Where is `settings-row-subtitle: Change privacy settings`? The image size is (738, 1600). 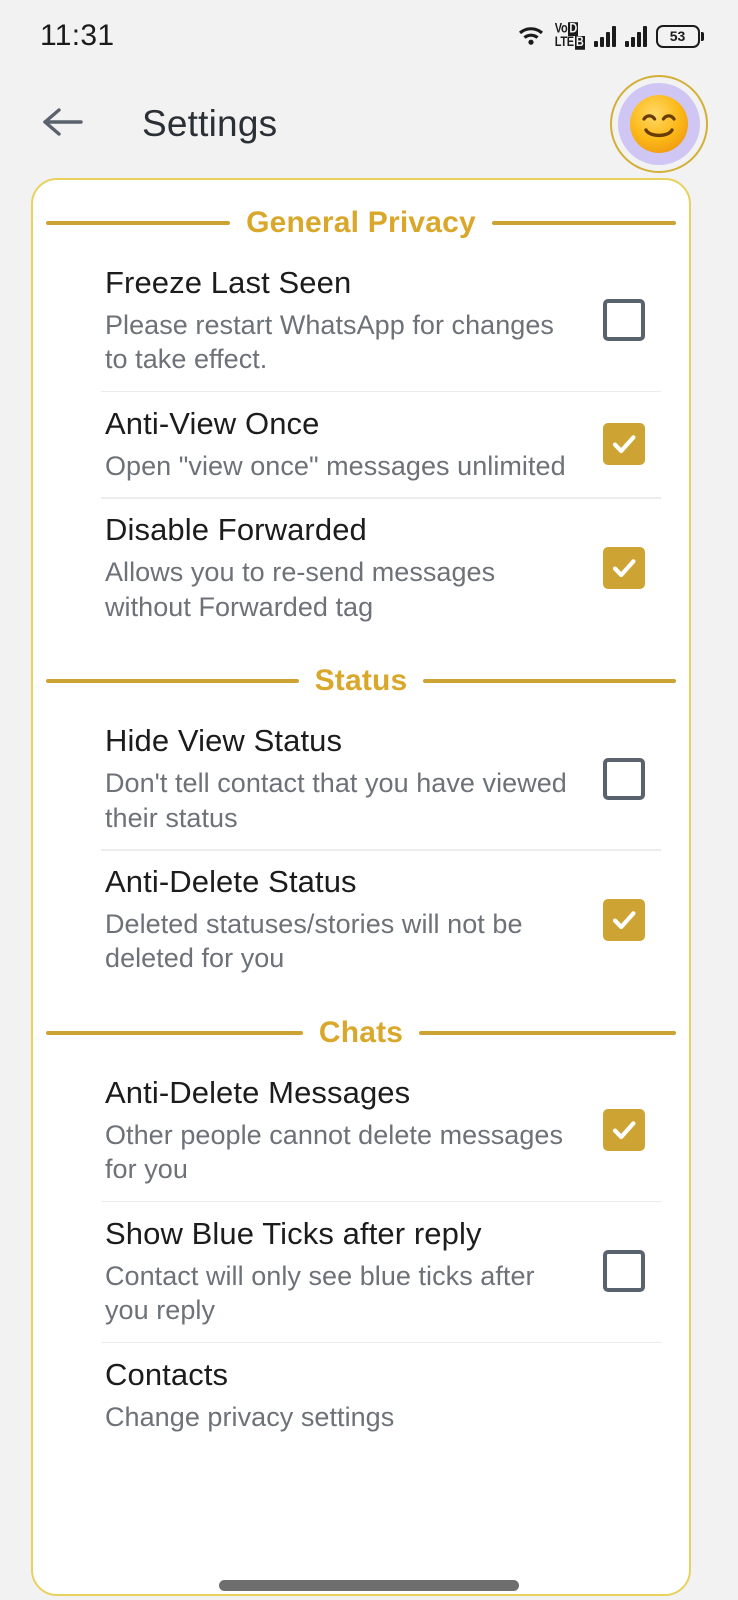
settings-row-subtitle: Change privacy settings is located at coordinates (250, 1416).